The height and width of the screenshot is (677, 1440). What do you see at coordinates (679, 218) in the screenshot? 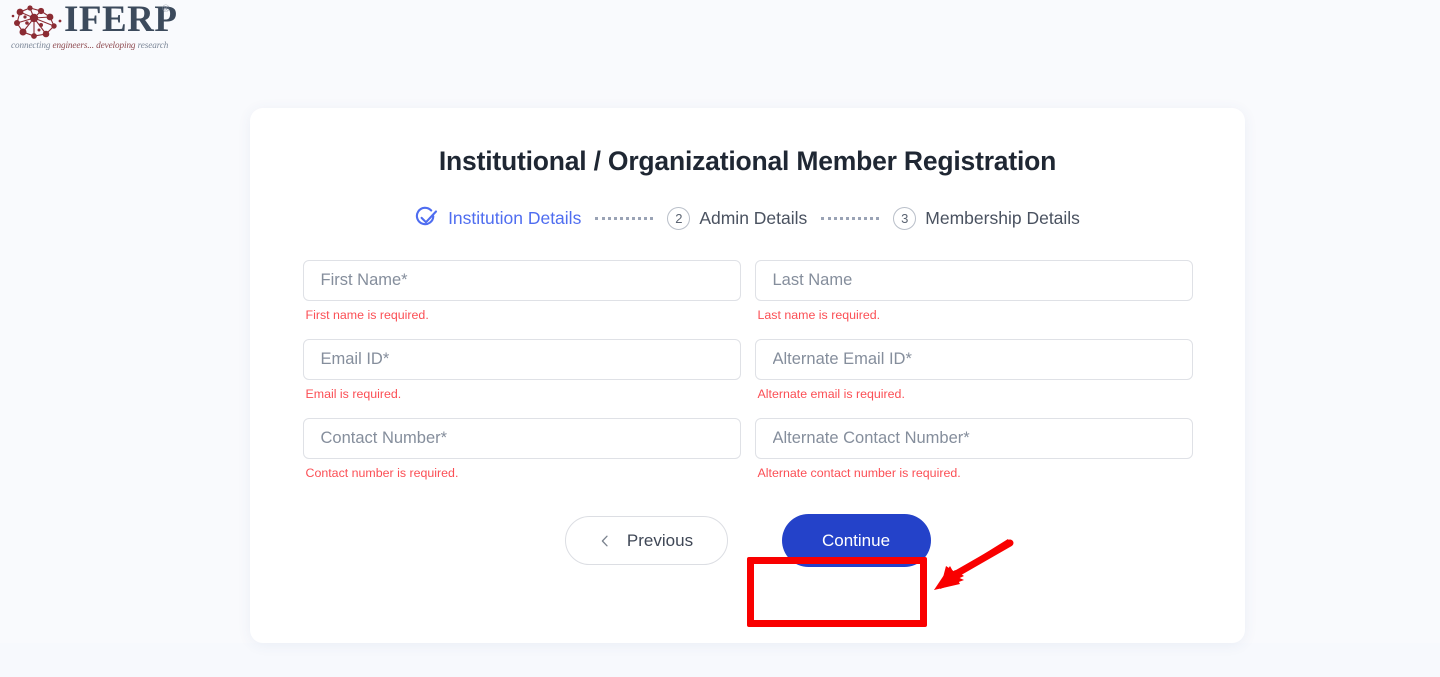
I see `stepper-badge-2: 2` at bounding box center [679, 218].